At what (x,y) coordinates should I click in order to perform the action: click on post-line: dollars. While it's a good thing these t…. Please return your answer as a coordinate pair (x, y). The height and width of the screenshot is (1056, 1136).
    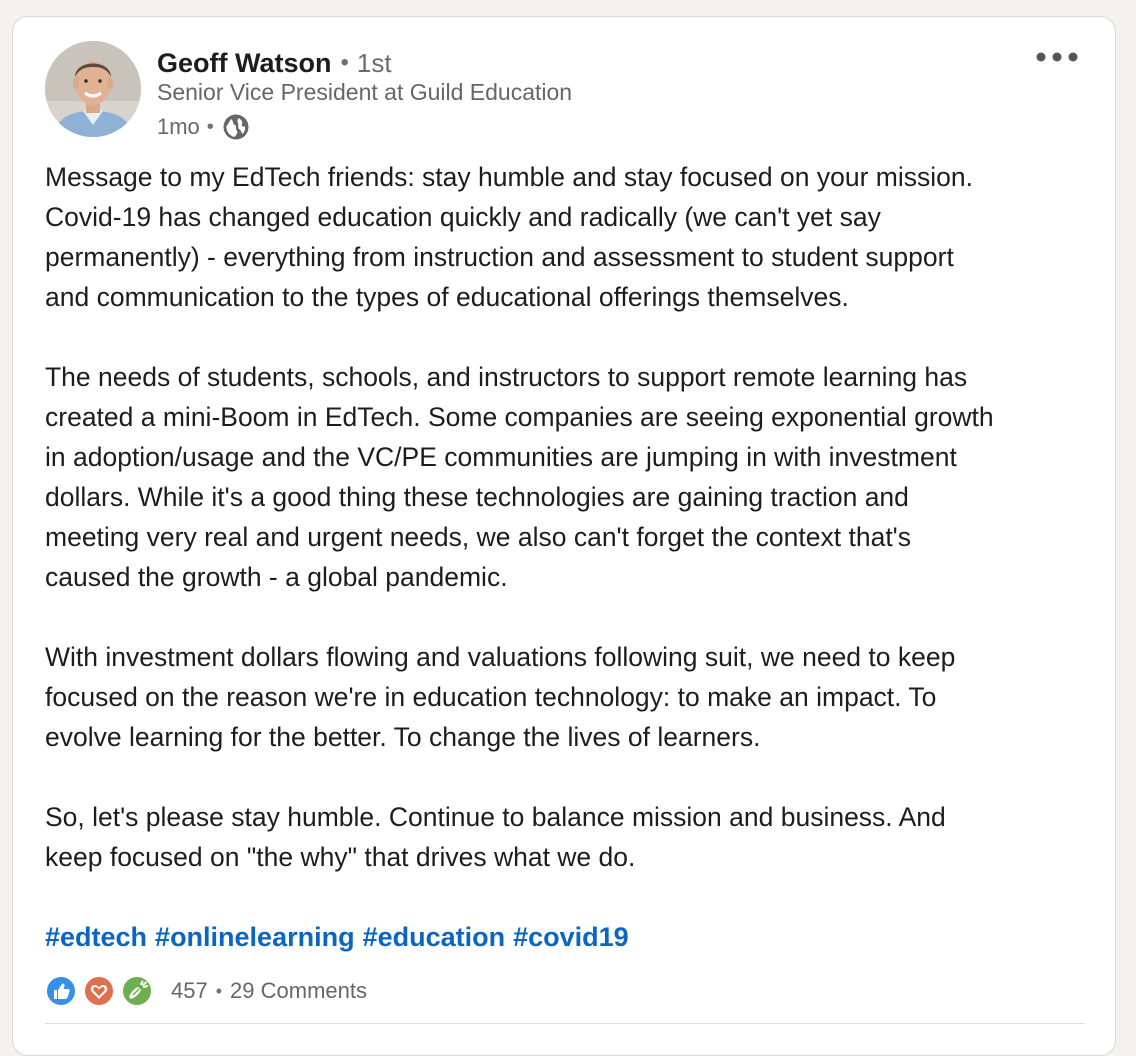
    Looking at the image, I should click on (477, 497).